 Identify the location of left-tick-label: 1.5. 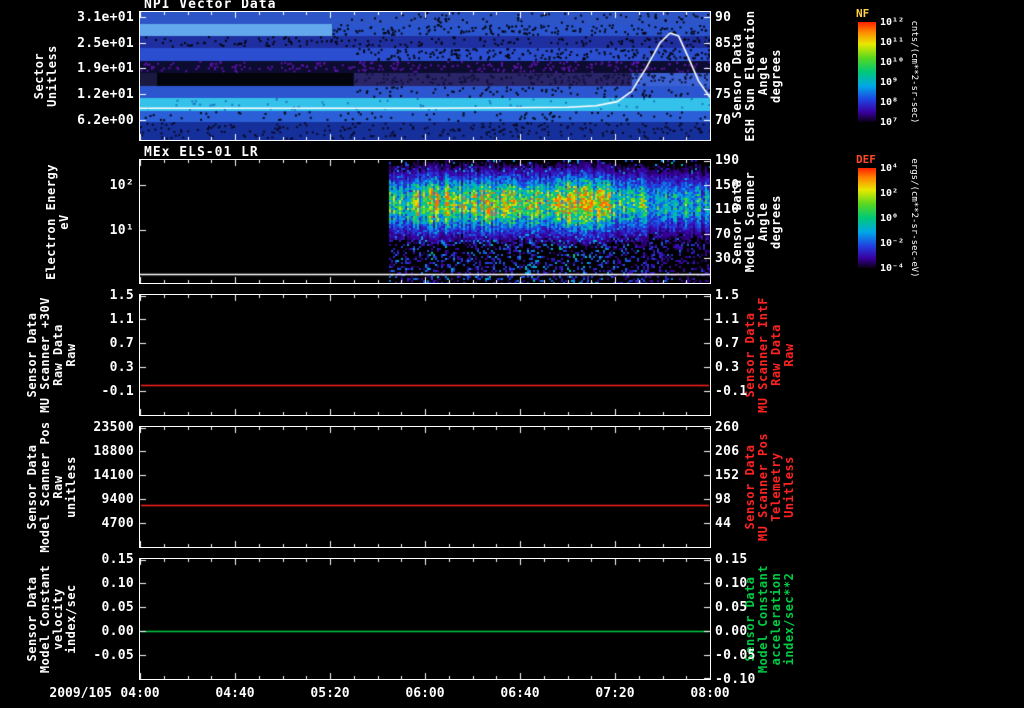
(121, 295).